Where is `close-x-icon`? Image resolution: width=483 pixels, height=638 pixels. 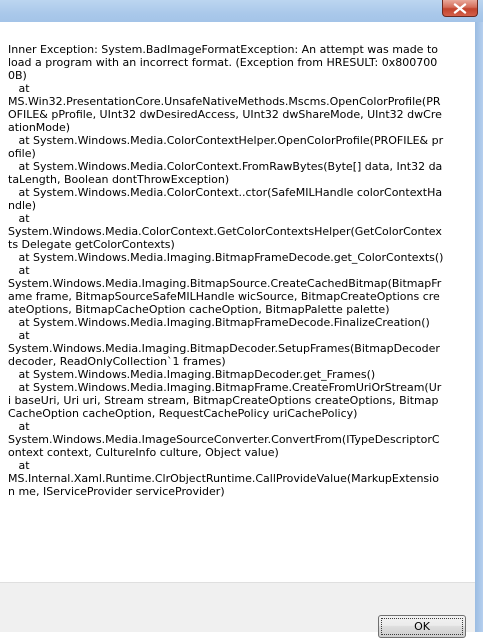 close-x-icon is located at coordinates (460, 8).